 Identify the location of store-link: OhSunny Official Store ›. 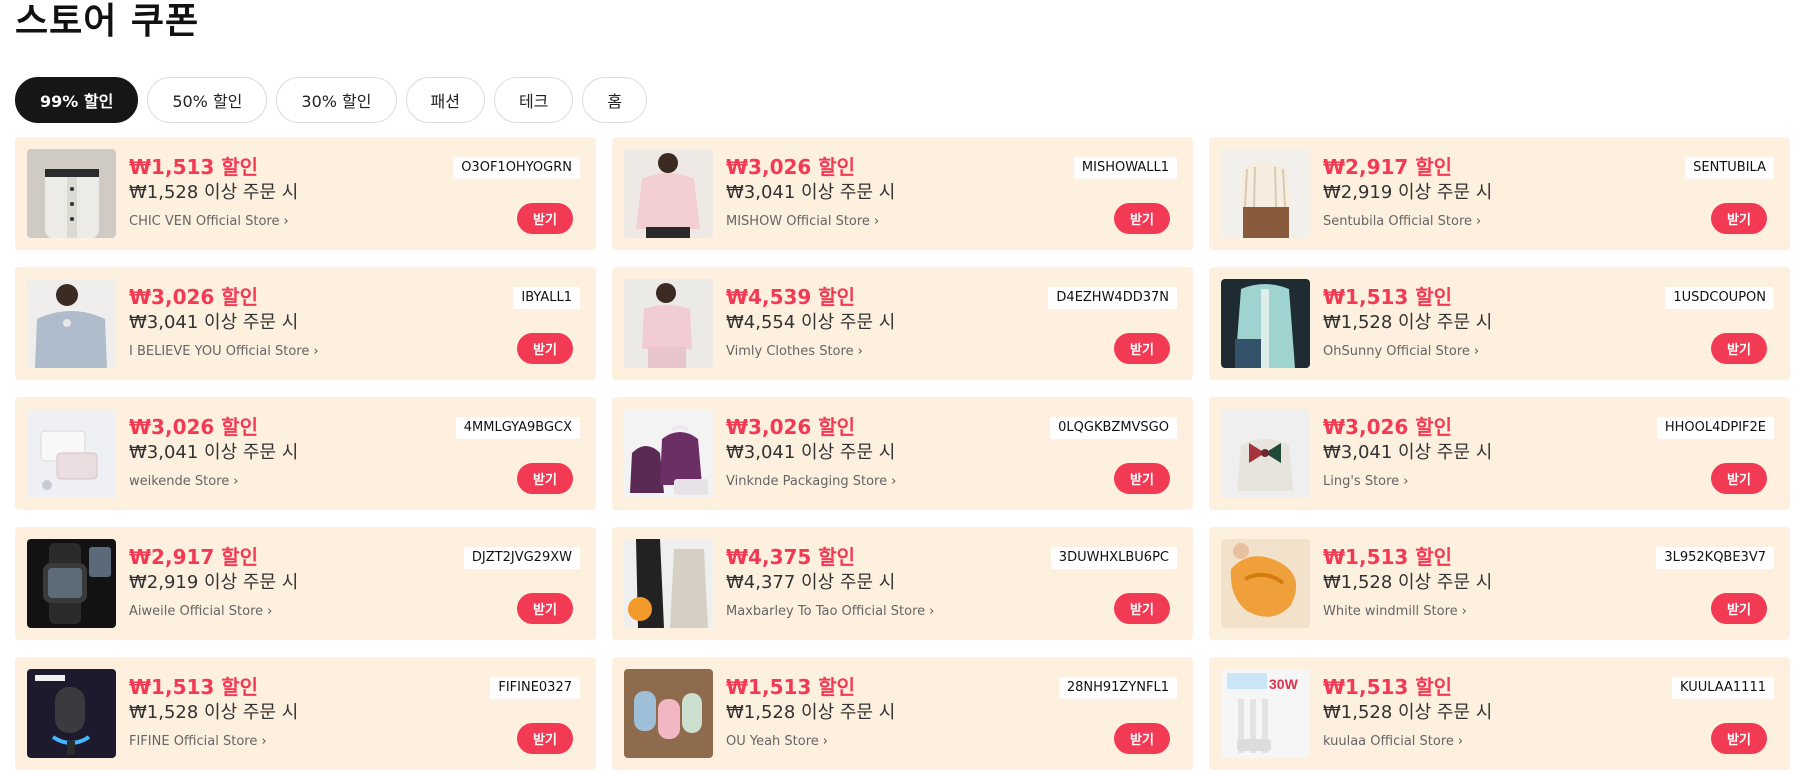
(1401, 352).